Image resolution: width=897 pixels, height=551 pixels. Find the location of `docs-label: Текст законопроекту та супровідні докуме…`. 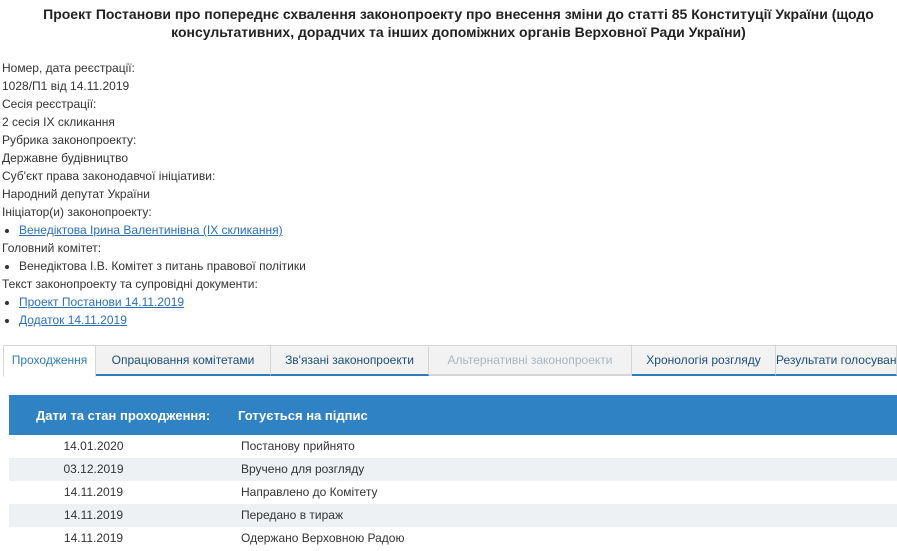

docs-label: Текст законопроекту та супровідні докуме… is located at coordinates (130, 284).